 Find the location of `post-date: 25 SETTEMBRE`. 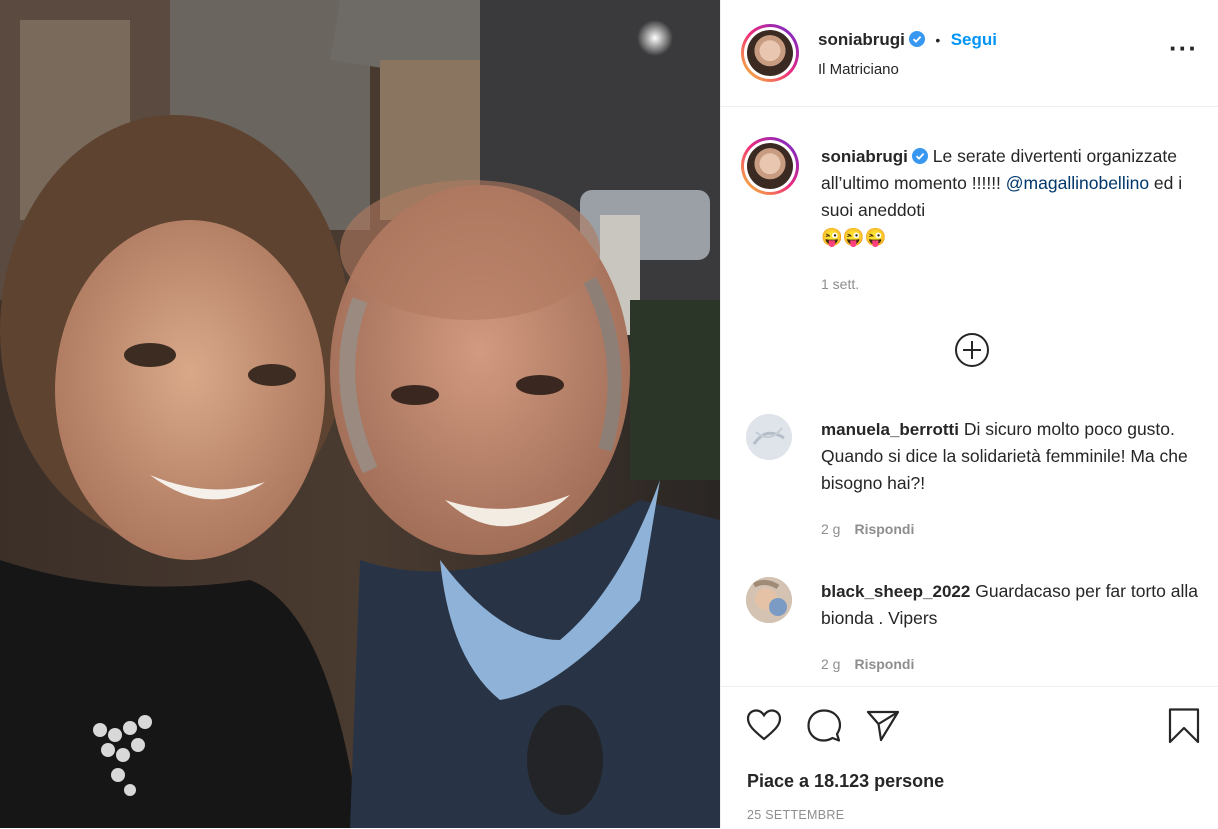

post-date: 25 SETTEMBRE is located at coordinates (795, 815).